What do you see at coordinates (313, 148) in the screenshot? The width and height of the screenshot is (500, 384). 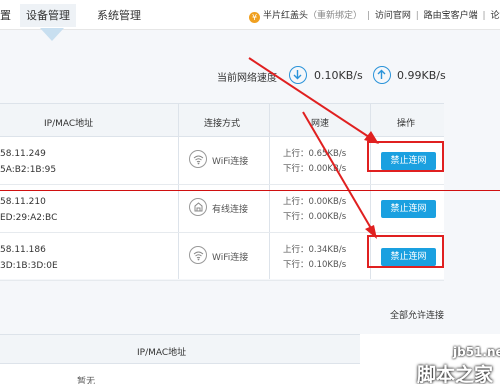 I see `annotation-arrow` at bounding box center [313, 148].